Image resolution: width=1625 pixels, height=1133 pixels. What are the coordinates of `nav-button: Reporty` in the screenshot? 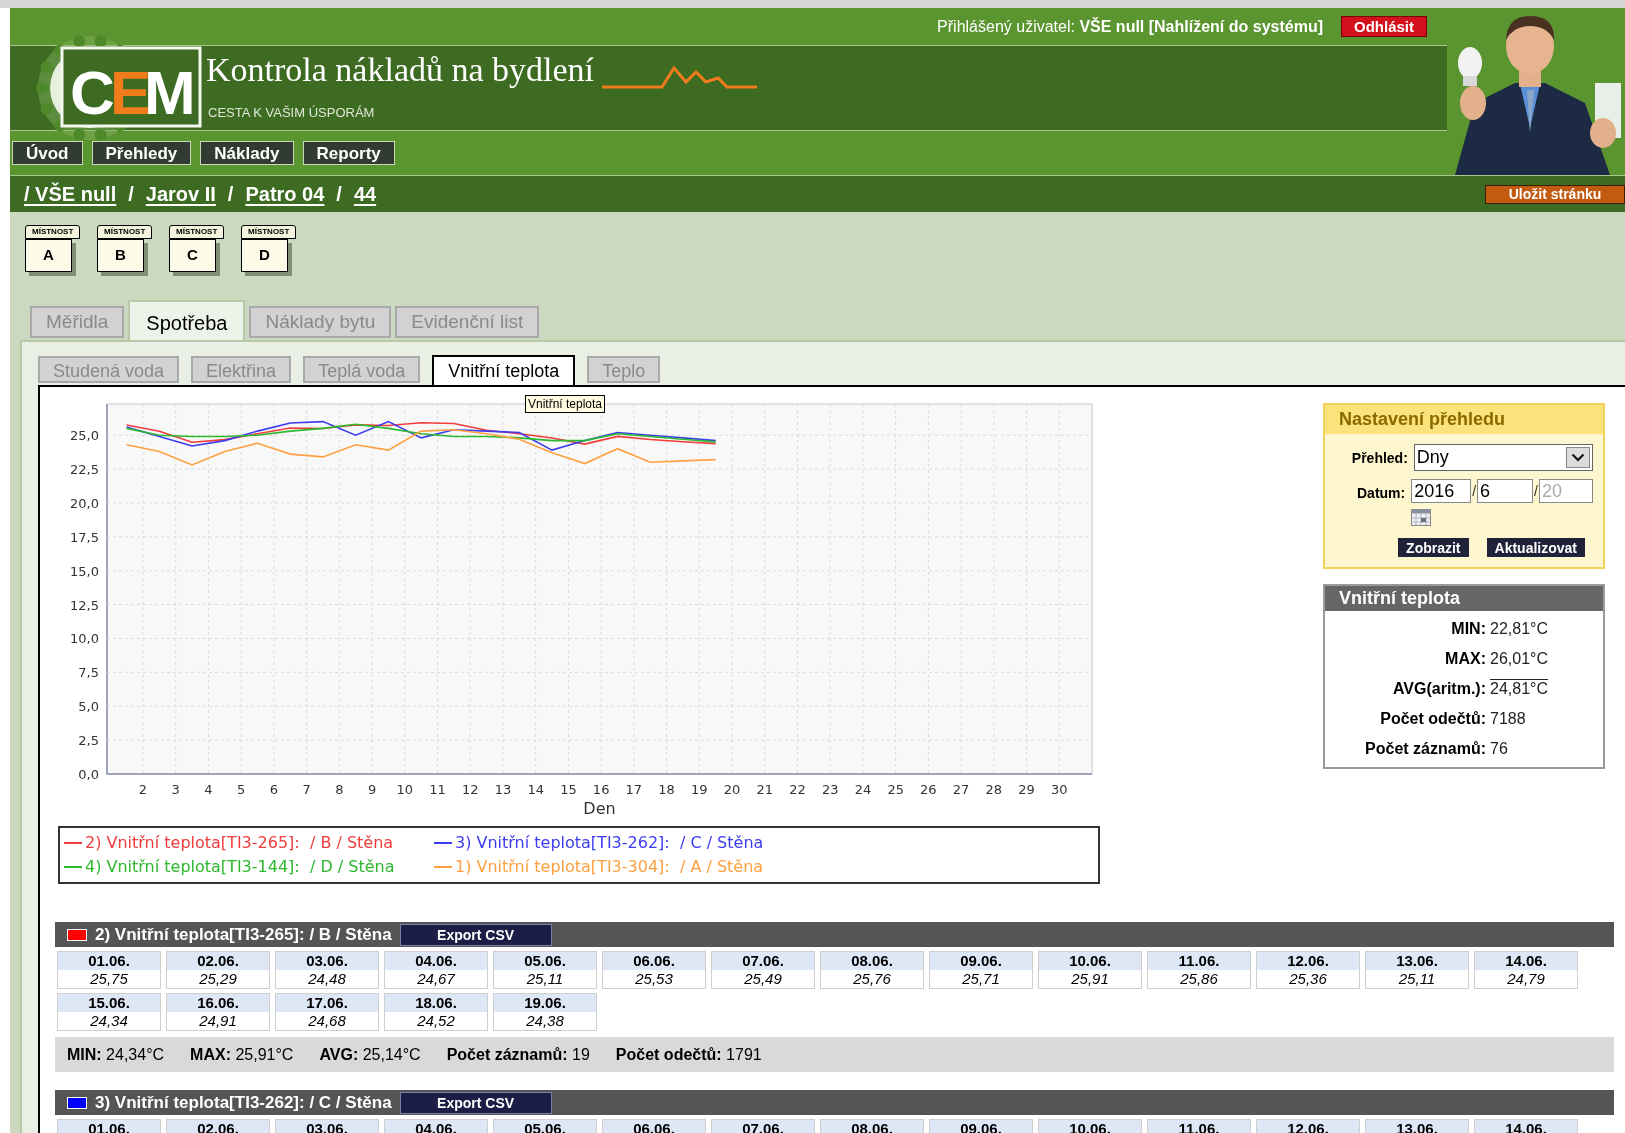 It's located at (348, 153).